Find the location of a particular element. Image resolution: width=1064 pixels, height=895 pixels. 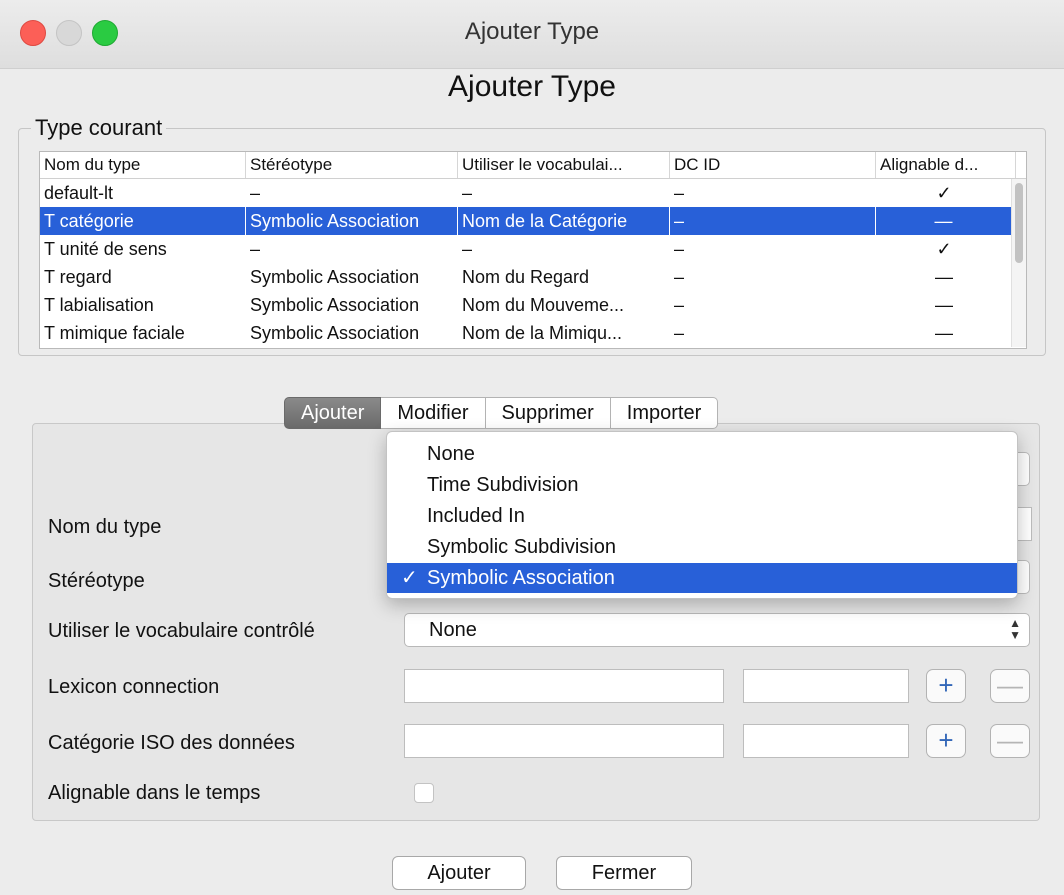

cell-name: default-lt is located at coordinates (79, 193).